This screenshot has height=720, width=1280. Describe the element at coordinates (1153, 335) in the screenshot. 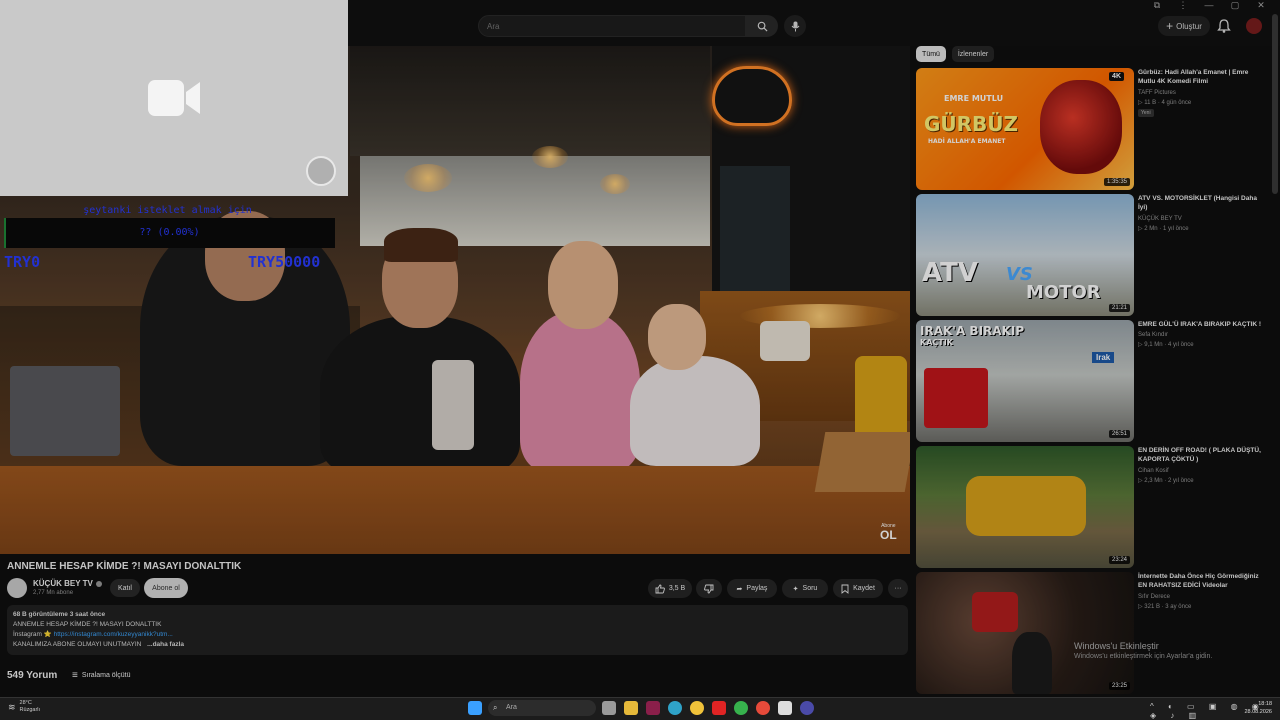

I see `channel-name: Sefa Kındır` at that location.